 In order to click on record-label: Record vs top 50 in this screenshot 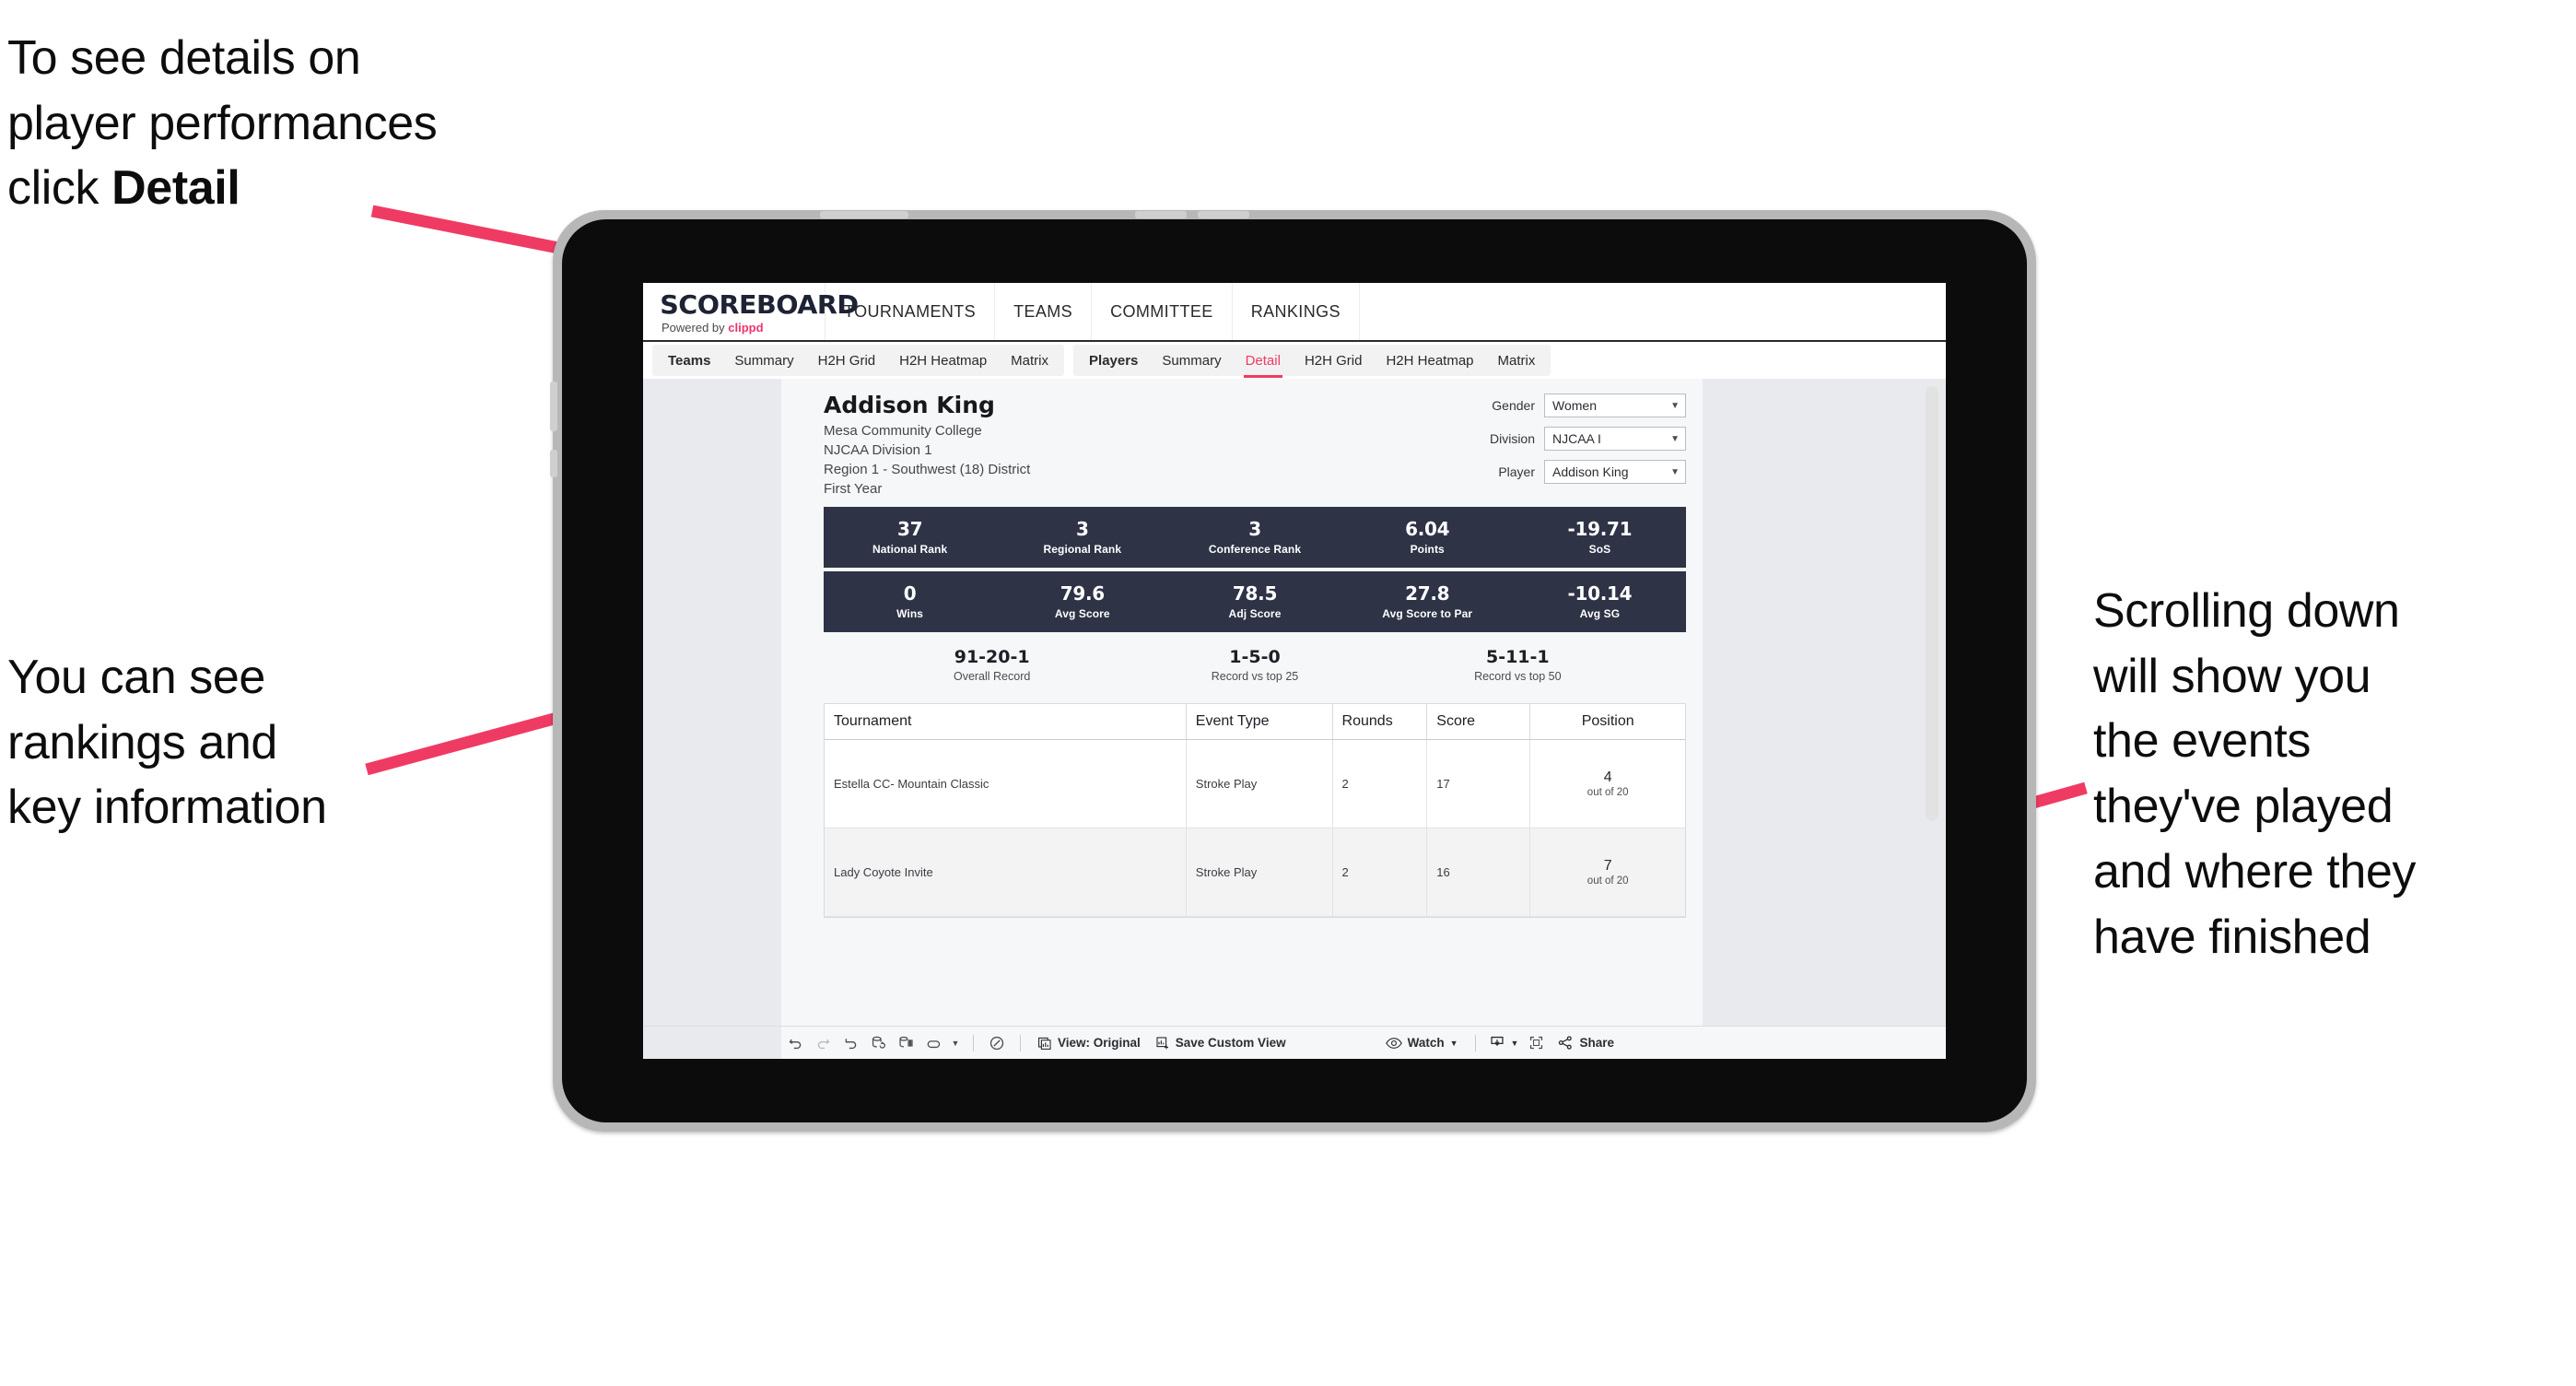, I will do `click(1518, 677)`.